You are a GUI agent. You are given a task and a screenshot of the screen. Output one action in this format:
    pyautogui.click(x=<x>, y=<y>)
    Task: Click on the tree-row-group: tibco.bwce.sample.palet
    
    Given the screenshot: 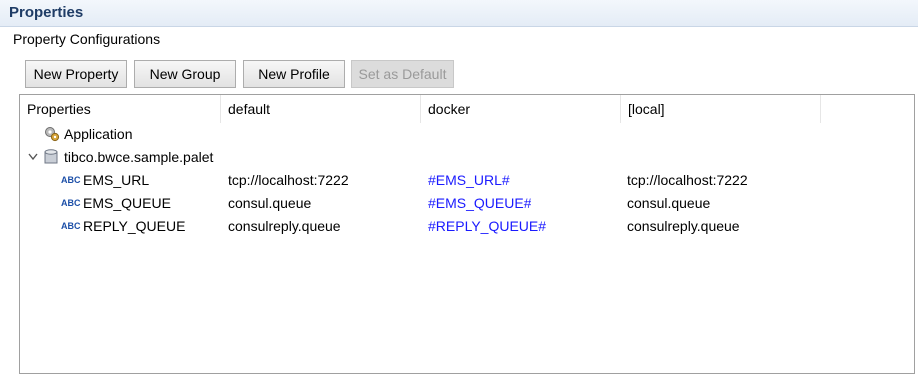 What is the action you would take?
    pyautogui.click(x=467, y=157)
    